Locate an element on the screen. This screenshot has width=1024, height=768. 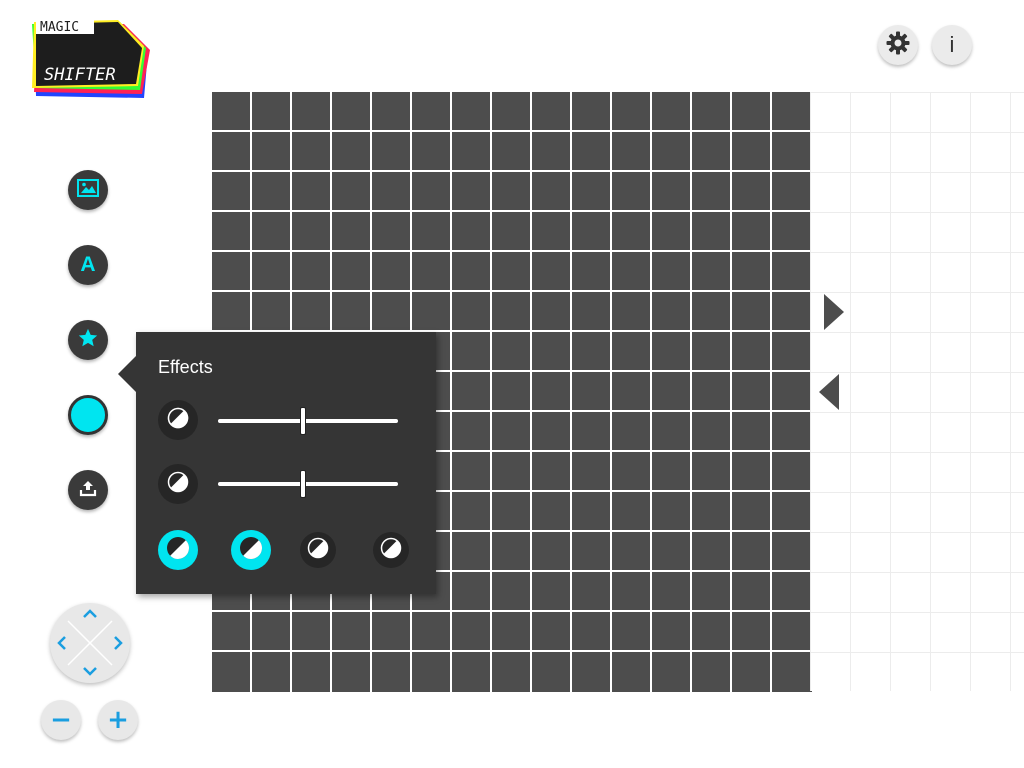
effects-tool-button is located at coordinates (88, 340).